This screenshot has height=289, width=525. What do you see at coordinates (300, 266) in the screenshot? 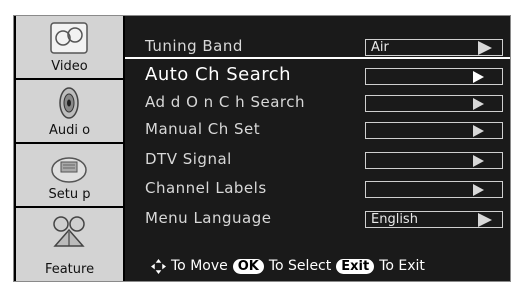
I see `select-hint: To Select` at bounding box center [300, 266].